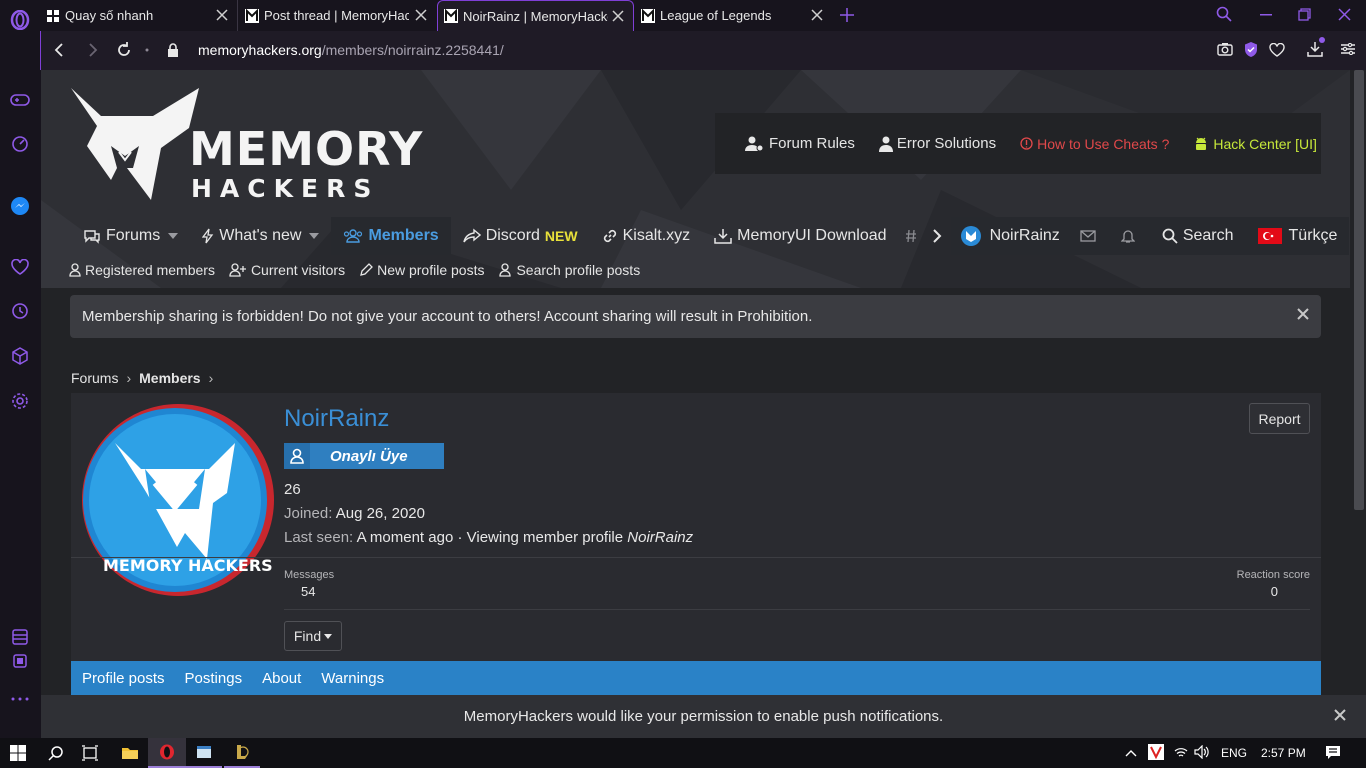 The image size is (1366, 768). I want to click on search-tabs-icon, so click(1224, 14).